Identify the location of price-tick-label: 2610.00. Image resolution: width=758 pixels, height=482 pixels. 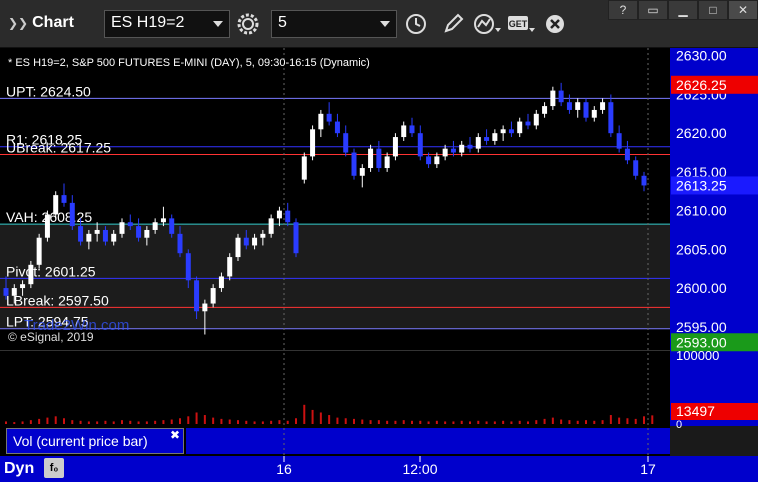
(701, 211).